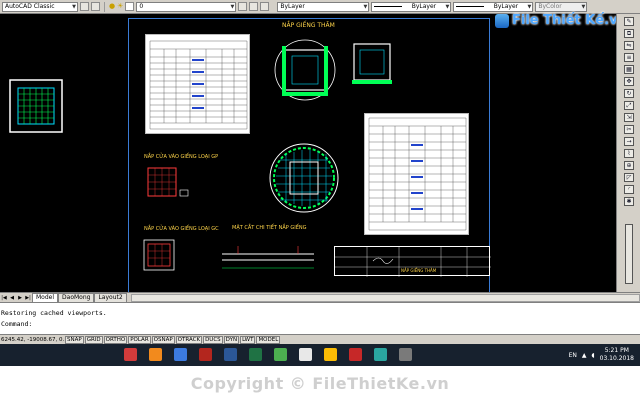  I want to click on workspace-select: AutoCAD Classic ▼, so click(40, 6).